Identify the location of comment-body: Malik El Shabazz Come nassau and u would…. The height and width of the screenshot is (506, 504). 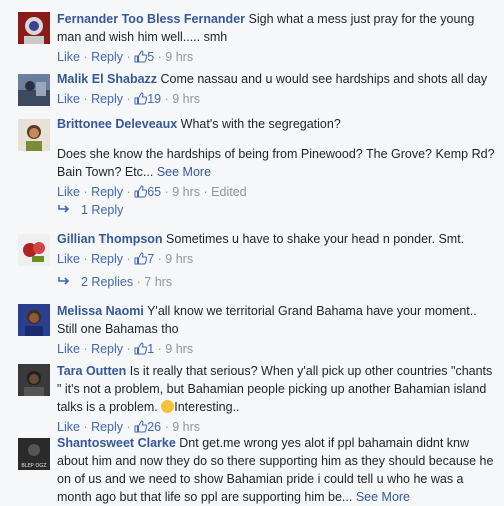
(276, 88).